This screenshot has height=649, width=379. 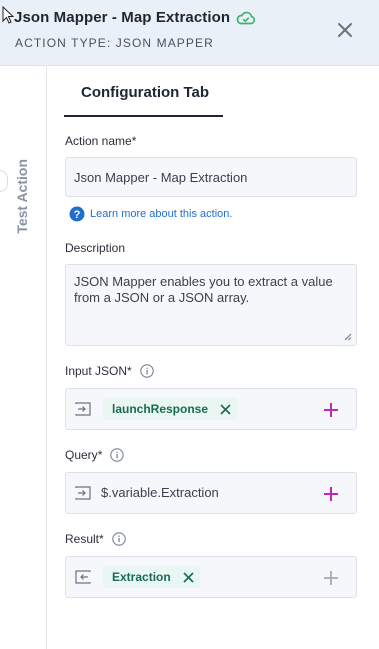 I want to click on input-json-label: Input JSON *, so click(x=109, y=371).